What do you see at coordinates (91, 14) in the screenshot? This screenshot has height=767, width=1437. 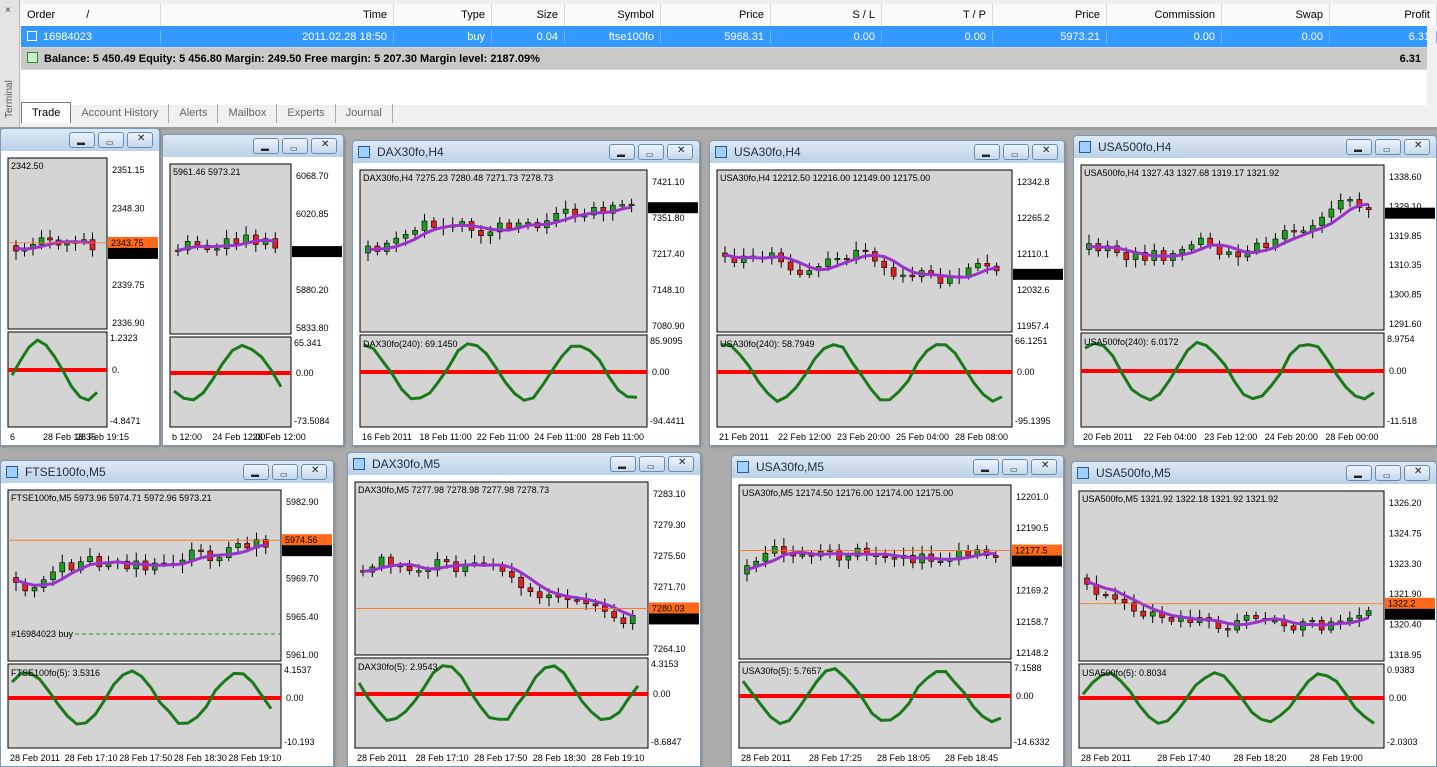 I see `col-order-header: Order /` at bounding box center [91, 14].